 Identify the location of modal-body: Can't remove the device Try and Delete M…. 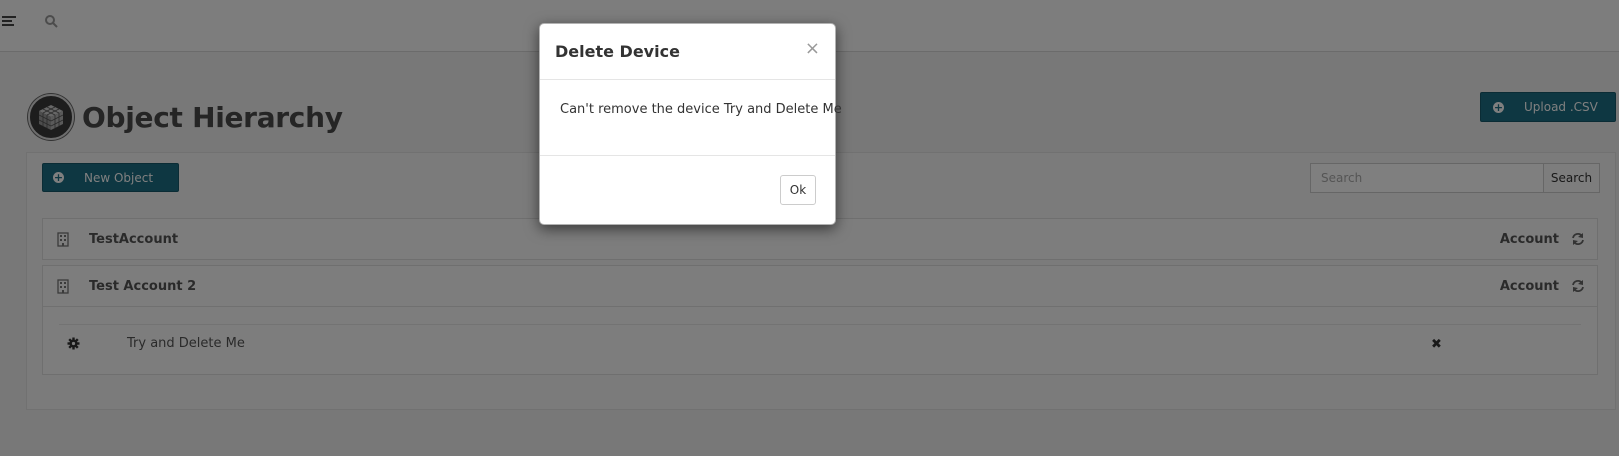
(691, 118).